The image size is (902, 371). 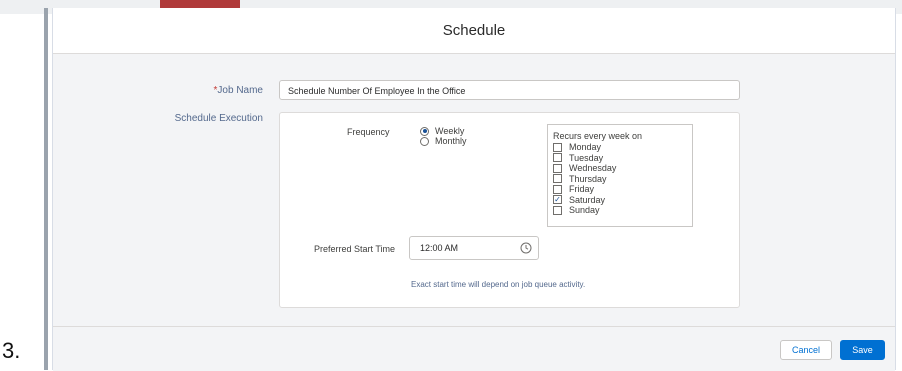 What do you see at coordinates (450, 131) in the screenshot?
I see `weekly-label: Weekly` at bounding box center [450, 131].